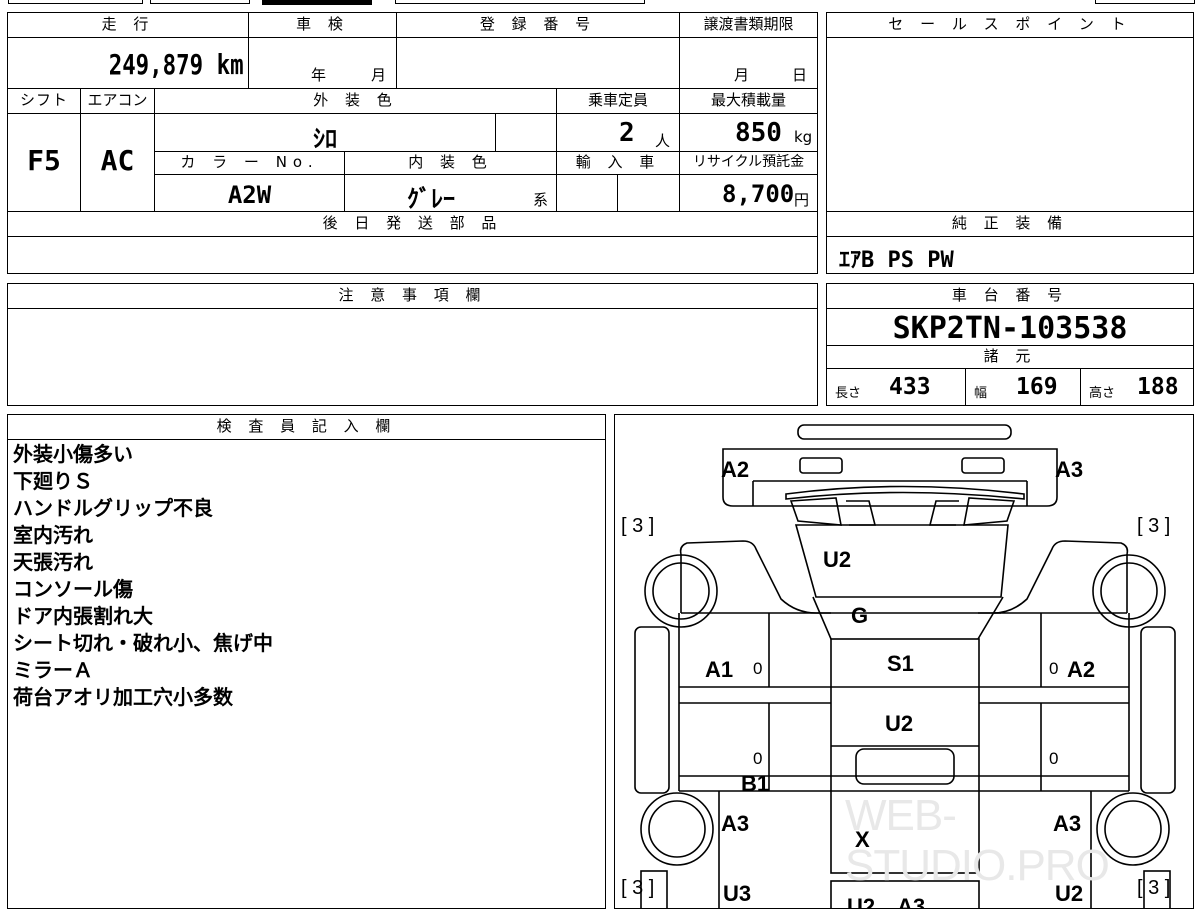 This screenshot has width=1200, height=909. What do you see at coordinates (73, 455) in the screenshot?
I see `inspector-note: 外装小傷多い` at bounding box center [73, 455].